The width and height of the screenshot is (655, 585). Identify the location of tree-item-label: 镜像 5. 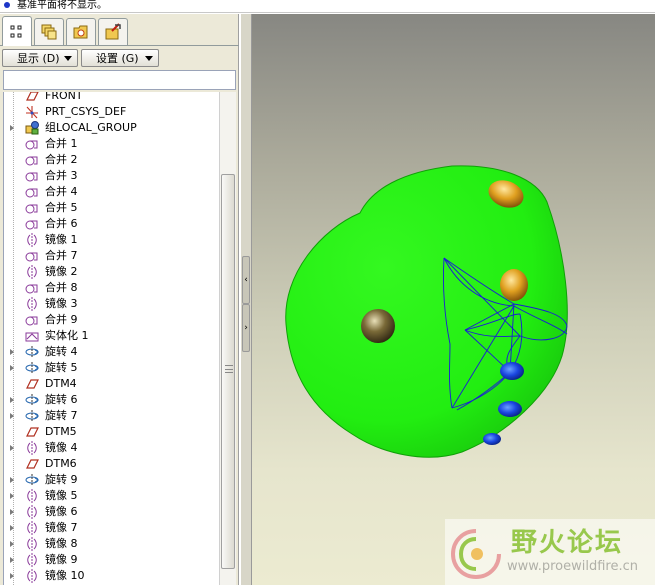
(61, 495).